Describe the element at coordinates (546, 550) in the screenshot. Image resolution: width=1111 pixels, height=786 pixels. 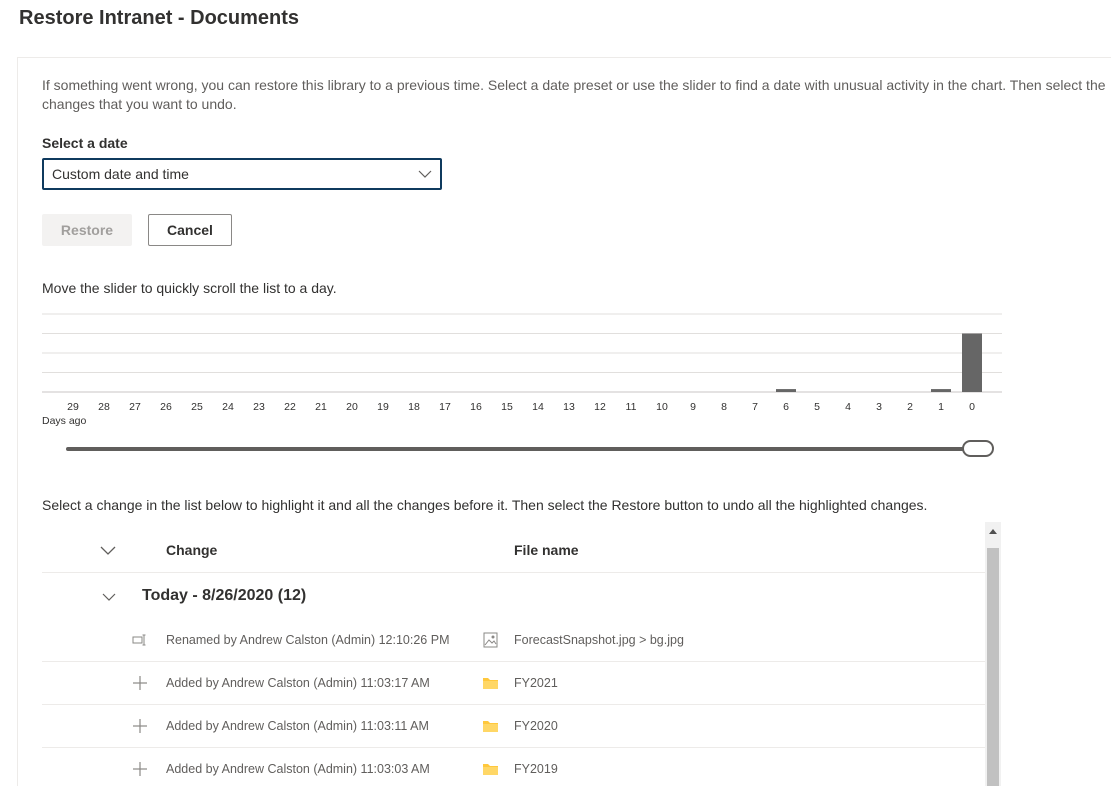
I see `column-header-file-name: File name` at that location.